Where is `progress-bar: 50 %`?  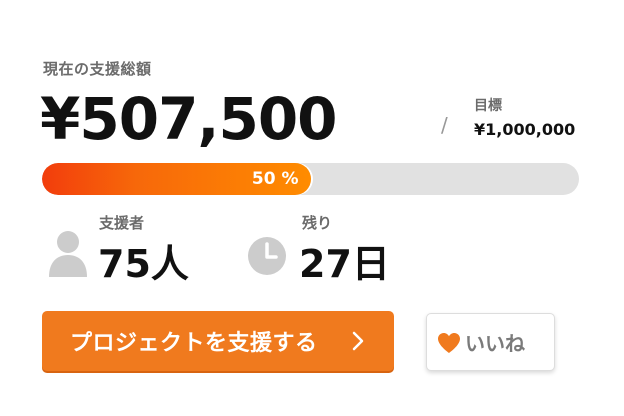
progress-bar: 50 % is located at coordinates (310, 179).